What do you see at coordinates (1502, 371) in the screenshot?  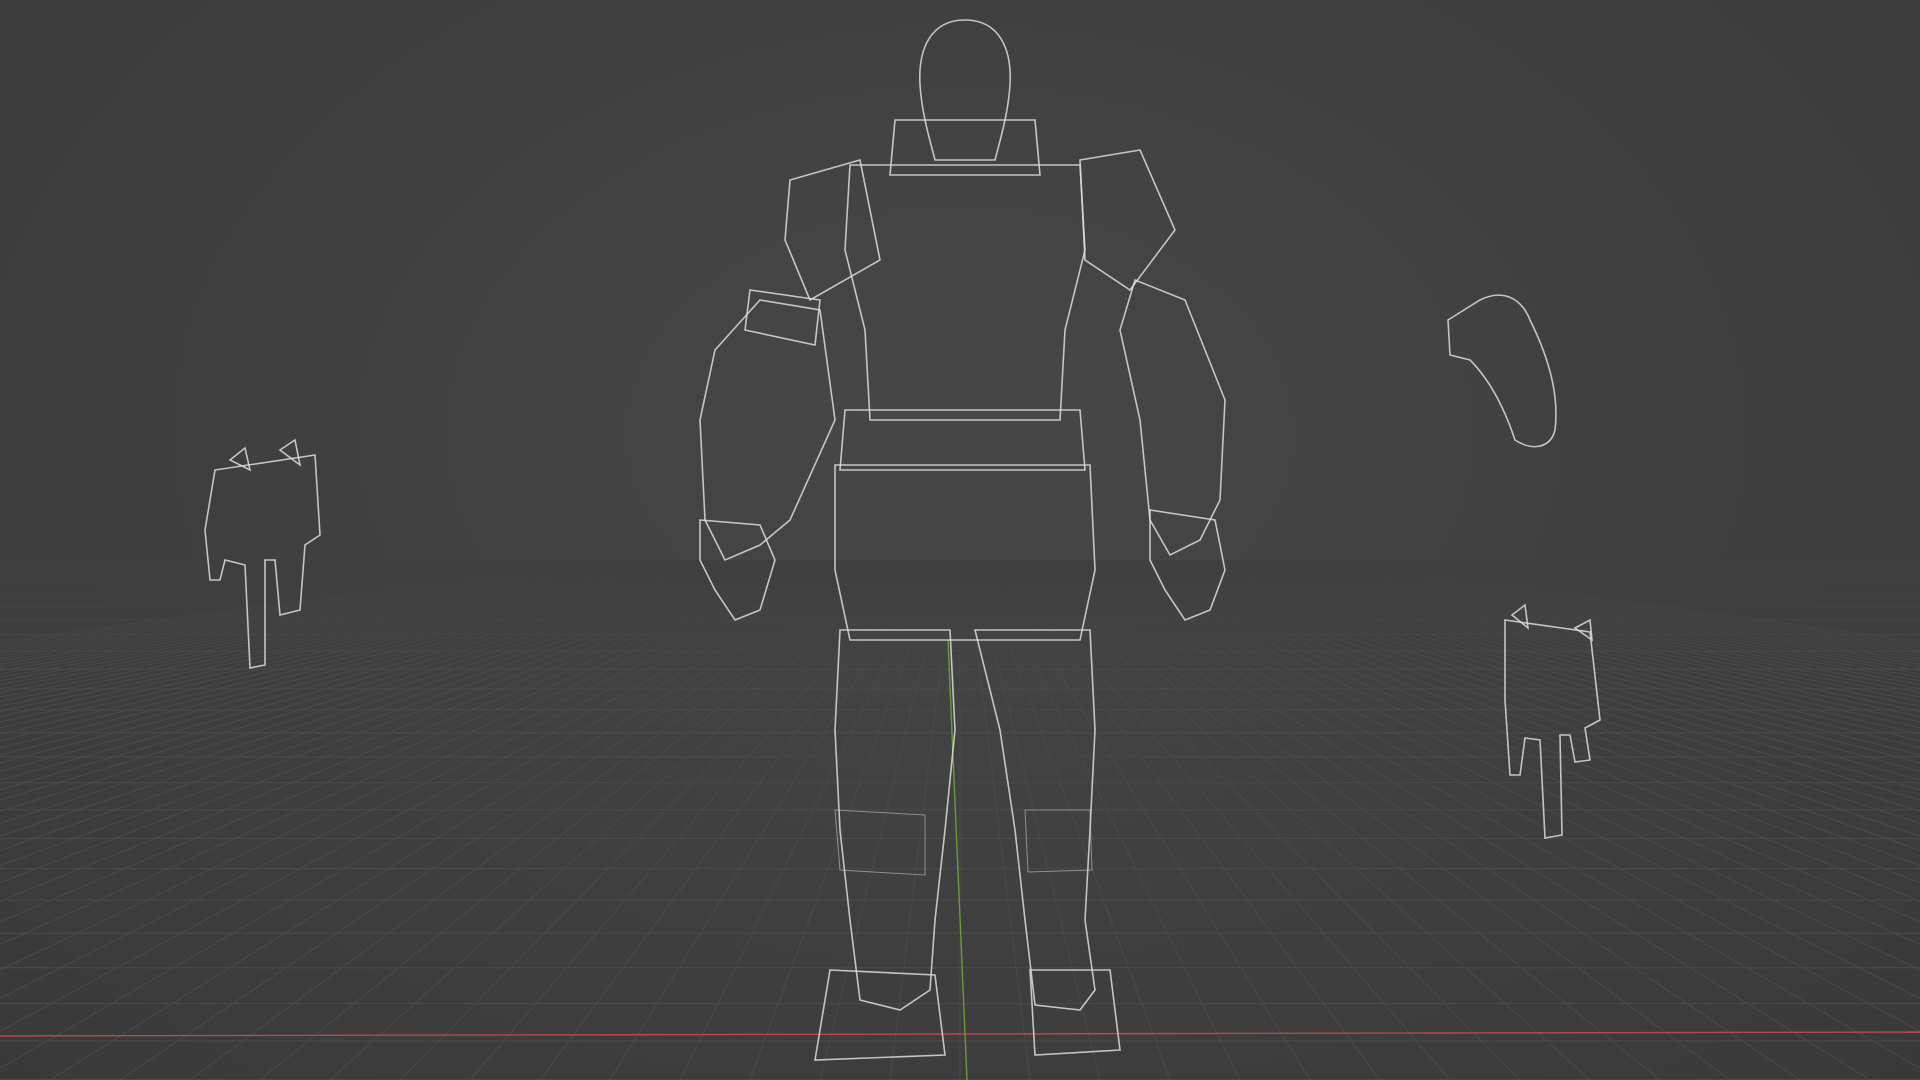 I see `helmet-accessory-mesh` at bounding box center [1502, 371].